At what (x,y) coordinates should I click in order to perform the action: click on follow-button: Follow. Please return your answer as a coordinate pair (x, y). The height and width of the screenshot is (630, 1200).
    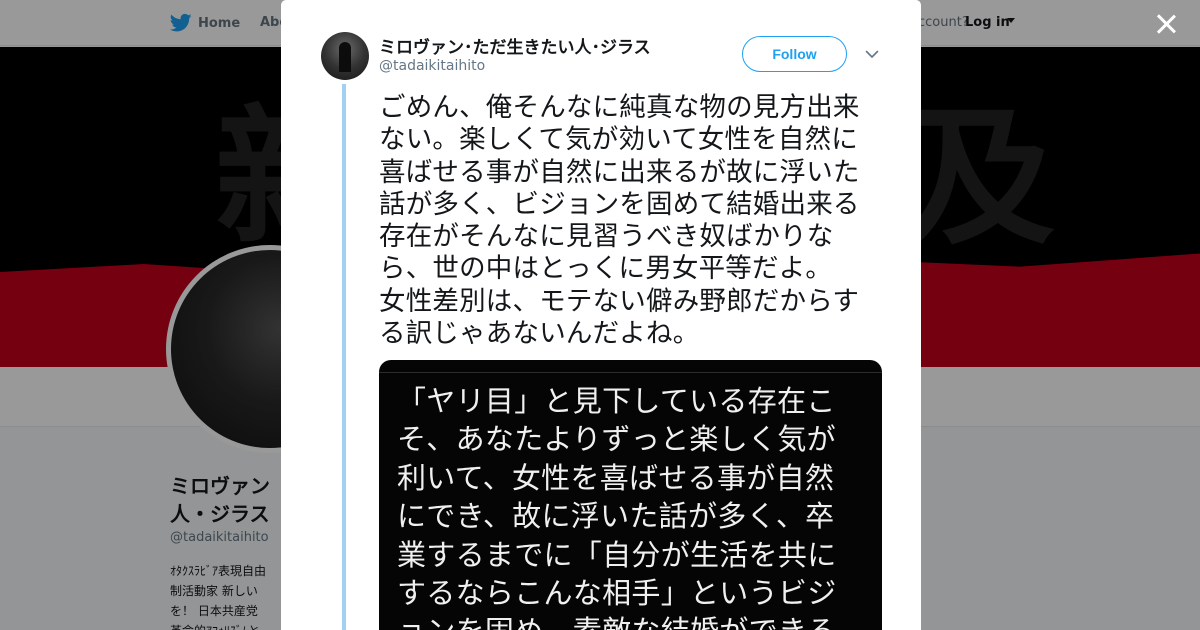
    Looking at the image, I should click on (794, 54).